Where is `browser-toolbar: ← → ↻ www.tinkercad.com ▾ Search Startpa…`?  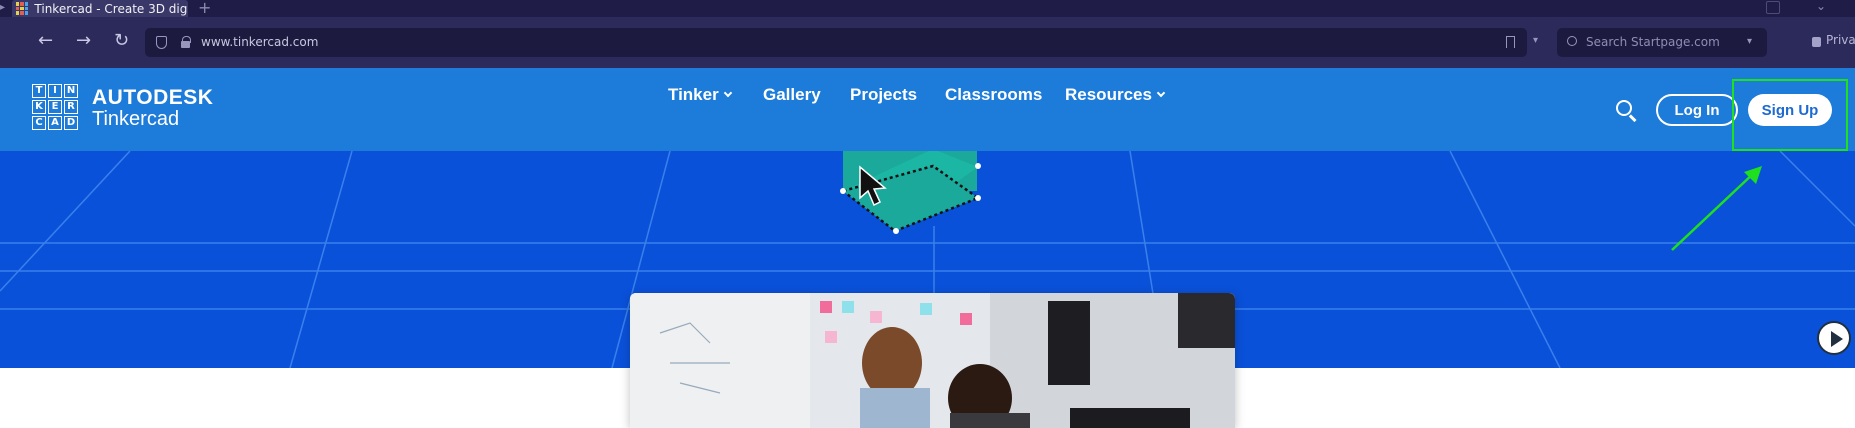 browser-toolbar: ← → ↻ www.tinkercad.com ▾ Search Startpa… is located at coordinates (927, 42).